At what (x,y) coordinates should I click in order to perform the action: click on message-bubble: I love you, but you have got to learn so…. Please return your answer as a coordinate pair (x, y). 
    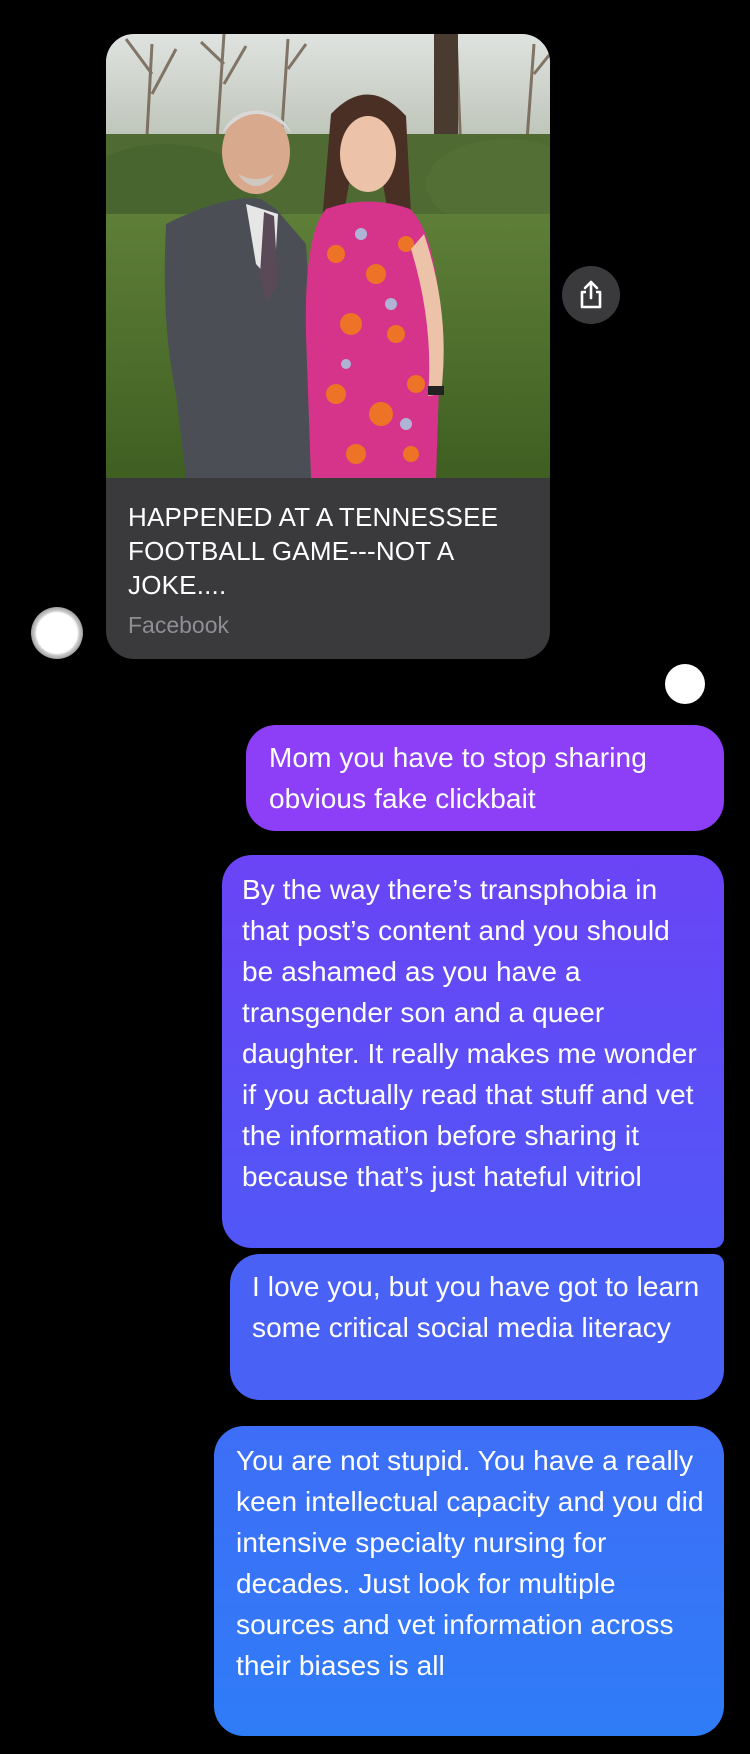
    Looking at the image, I should click on (477, 1327).